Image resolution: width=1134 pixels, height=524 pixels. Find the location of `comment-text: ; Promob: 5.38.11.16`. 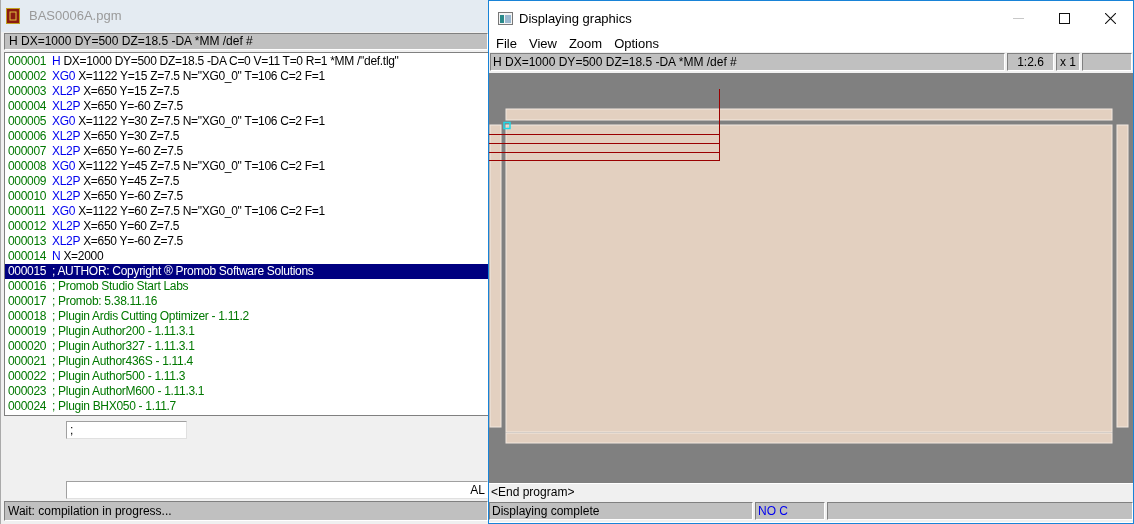

comment-text: ; Promob: 5.38.11.16 is located at coordinates (105, 301).